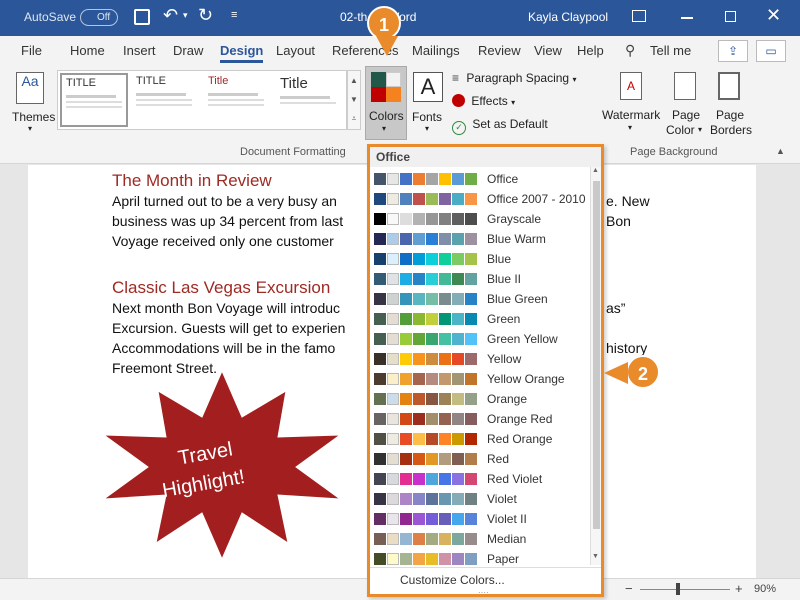 The image size is (800, 600). What do you see at coordinates (87, 50) in the screenshot?
I see `tab-home: Home` at bounding box center [87, 50].